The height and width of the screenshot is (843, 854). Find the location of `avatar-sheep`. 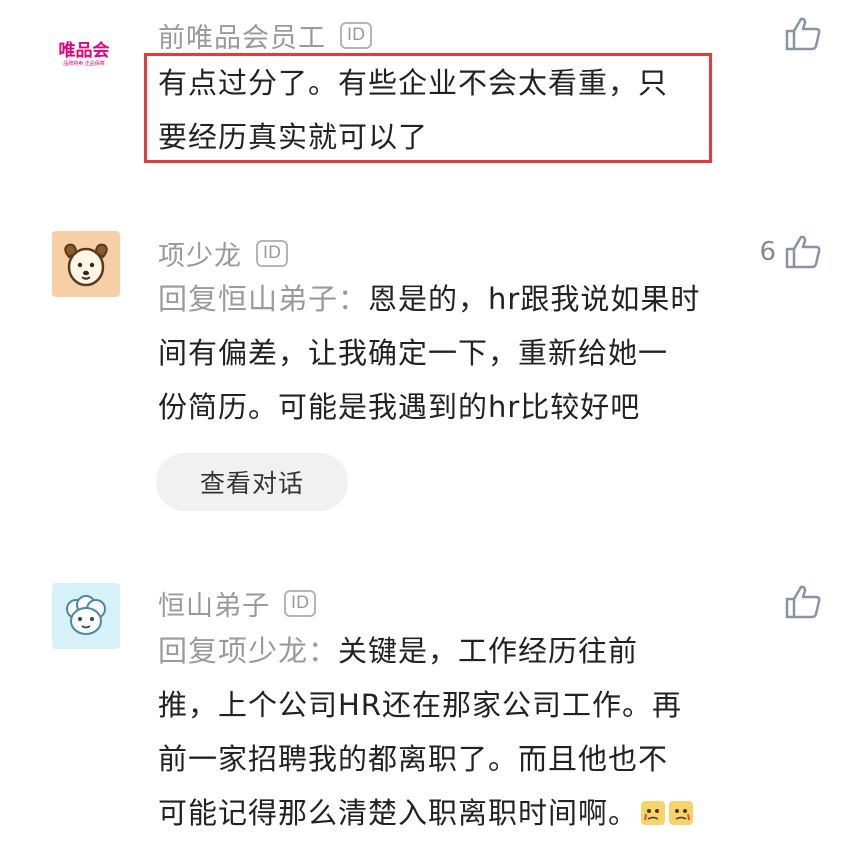

avatar-sheep is located at coordinates (86, 616).